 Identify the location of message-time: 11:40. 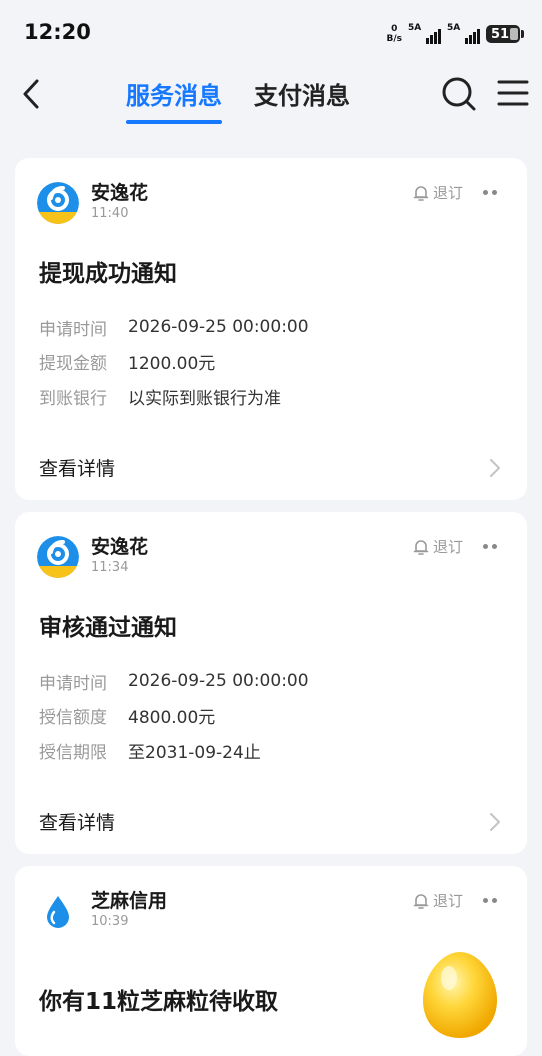
(110, 213).